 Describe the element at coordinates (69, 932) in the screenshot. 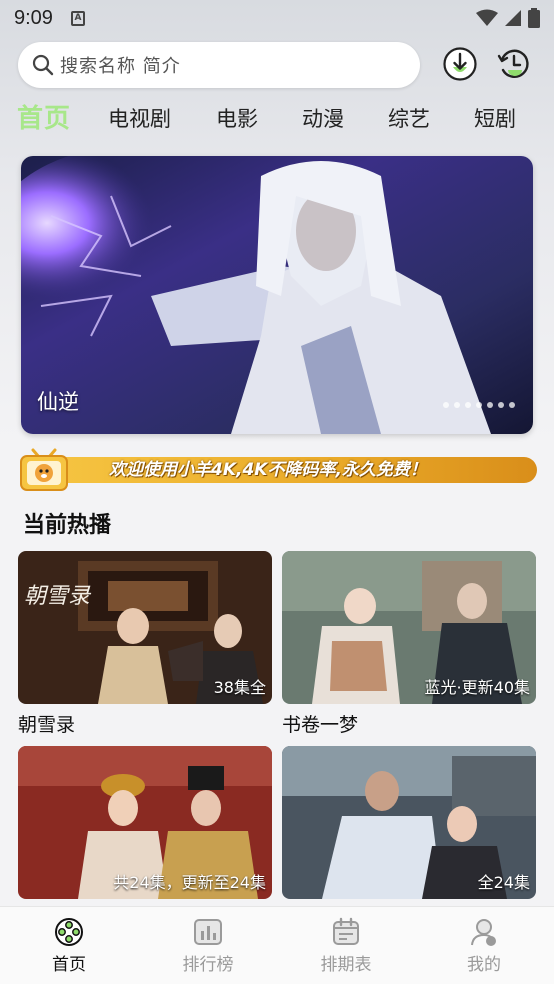

I see `film-reel-icon` at that location.